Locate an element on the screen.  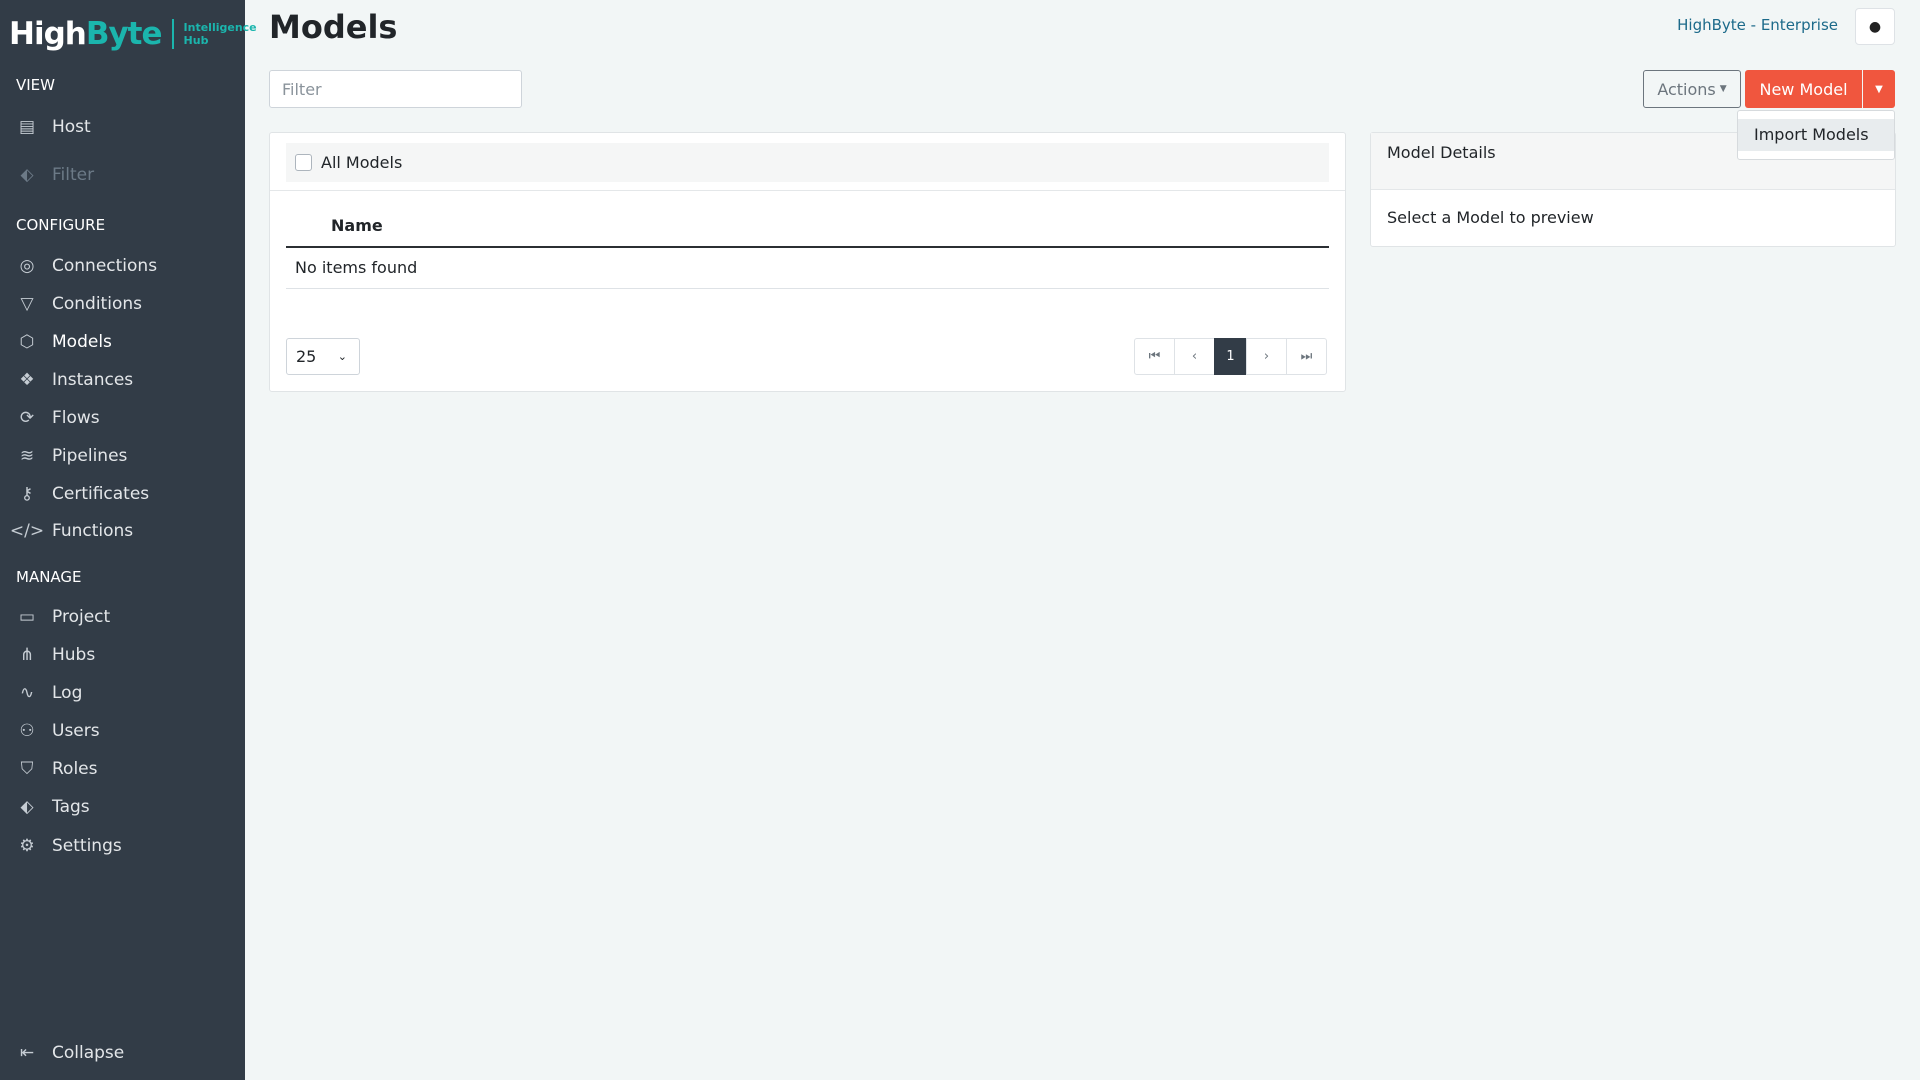
code-icon: </> is located at coordinates (27, 531).